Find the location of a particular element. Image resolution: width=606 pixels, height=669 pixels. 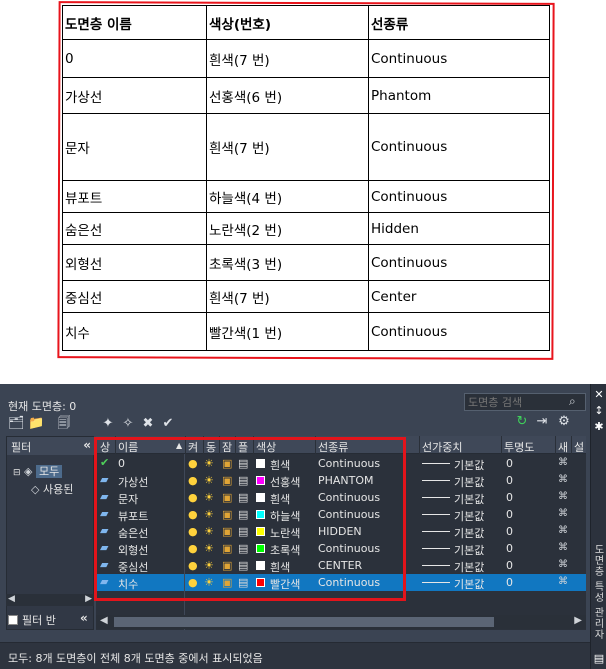

layer-states-manager-icon: 🗐 is located at coordinates (64, 424).